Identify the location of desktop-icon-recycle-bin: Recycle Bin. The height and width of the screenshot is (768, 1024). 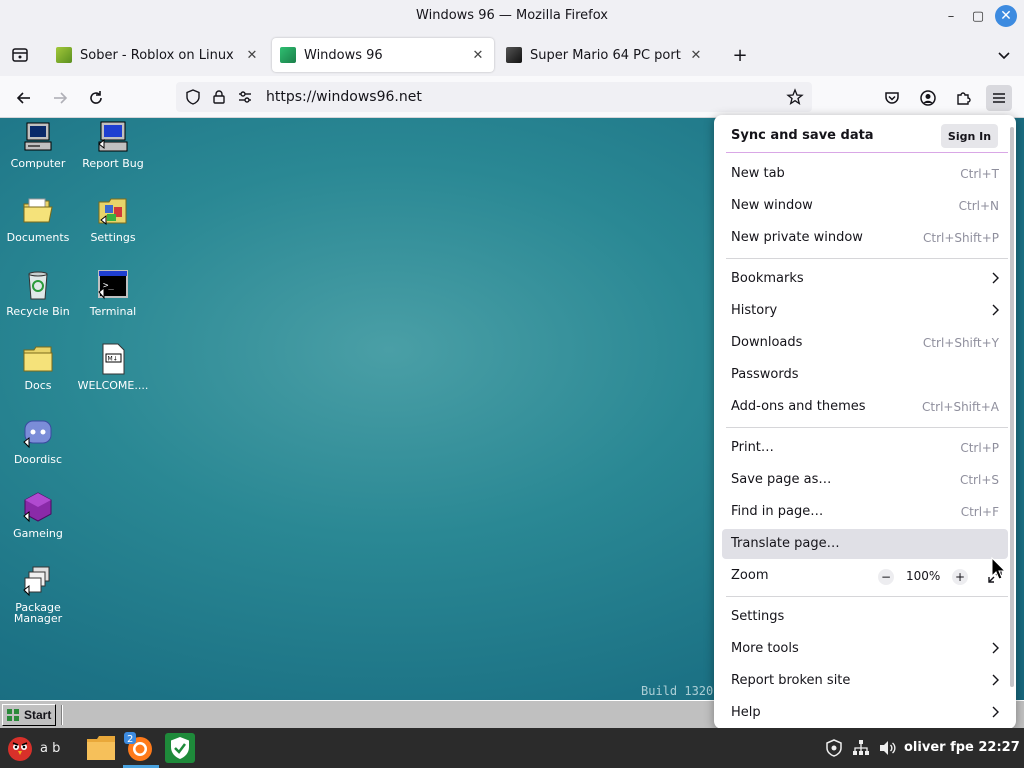
(38, 292).